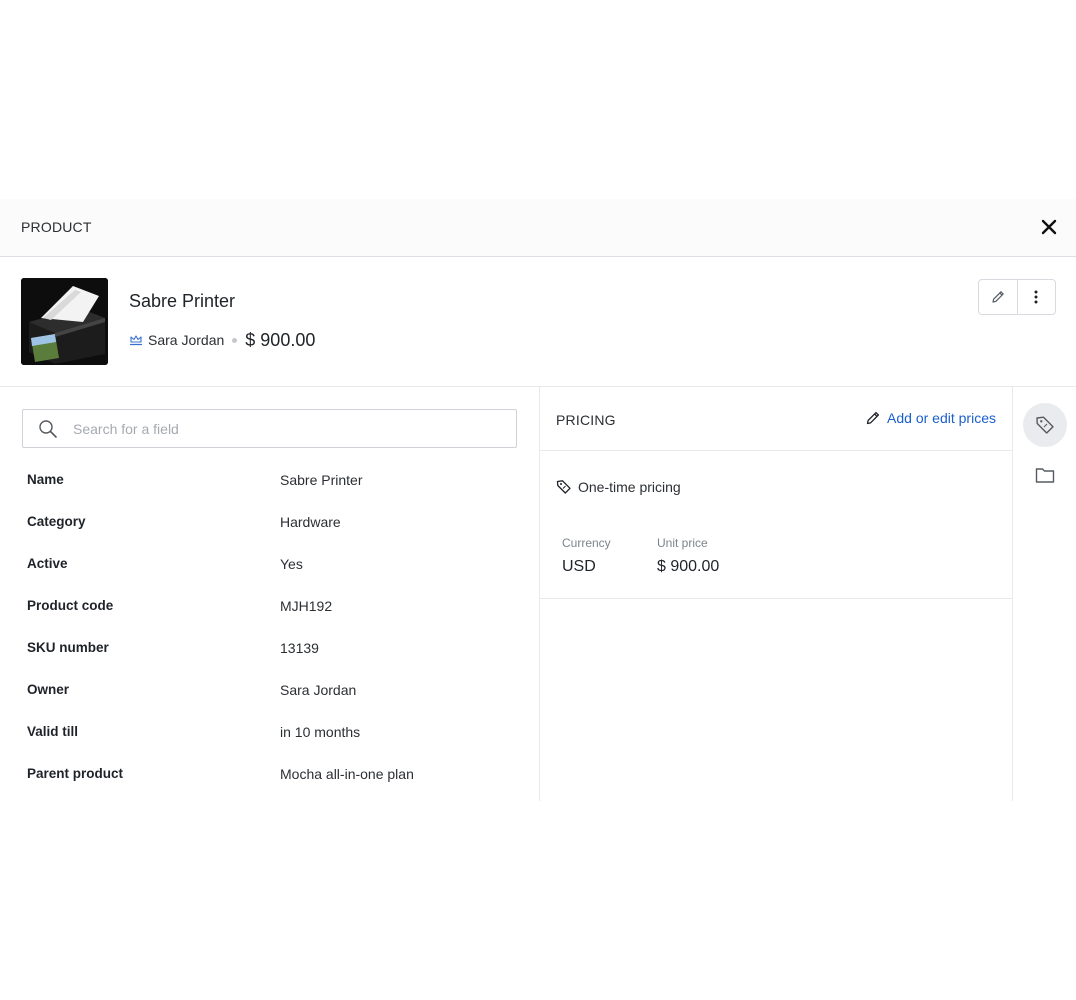 Image resolution: width=1076 pixels, height=1000 pixels. What do you see at coordinates (48, 689) in the screenshot?
I see `field-label: Owner` at bounding box center [48, 689].